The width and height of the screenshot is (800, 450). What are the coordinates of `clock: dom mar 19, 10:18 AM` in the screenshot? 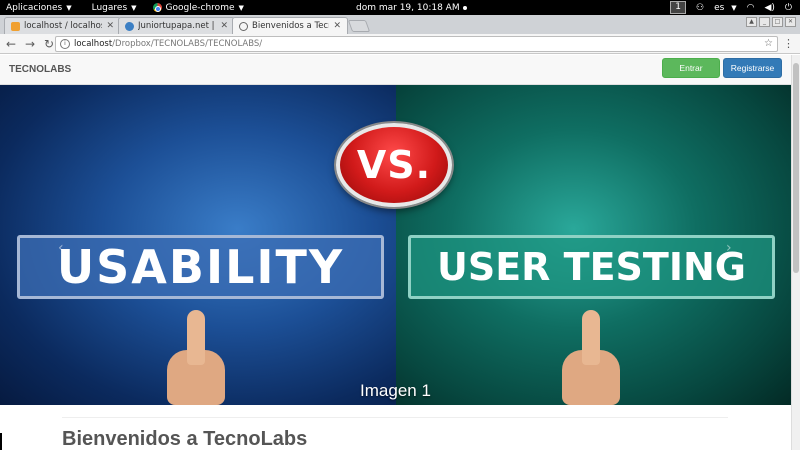 It's located at (411, 7).